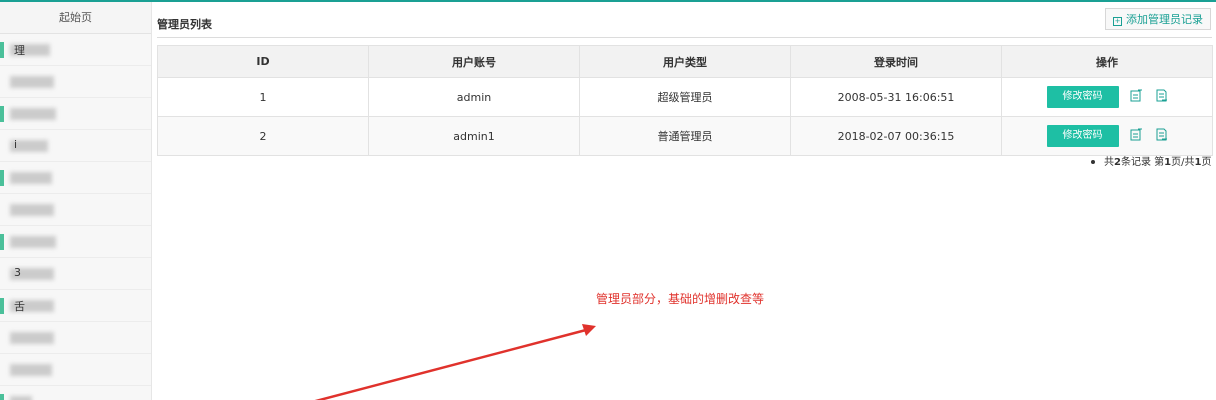  I want to click on annotation-arrow, so click(455, 362).